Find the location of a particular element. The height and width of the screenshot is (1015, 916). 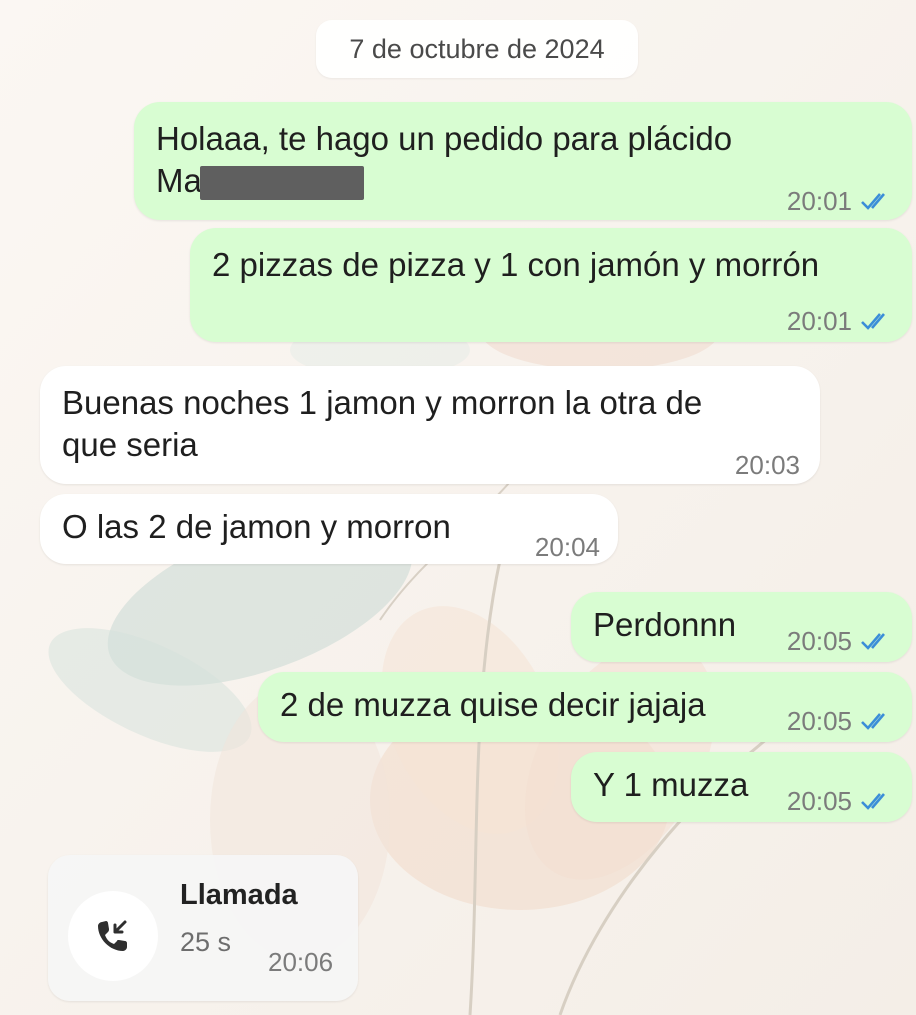

incoming-call-icon is located at coordinates (112, 935).